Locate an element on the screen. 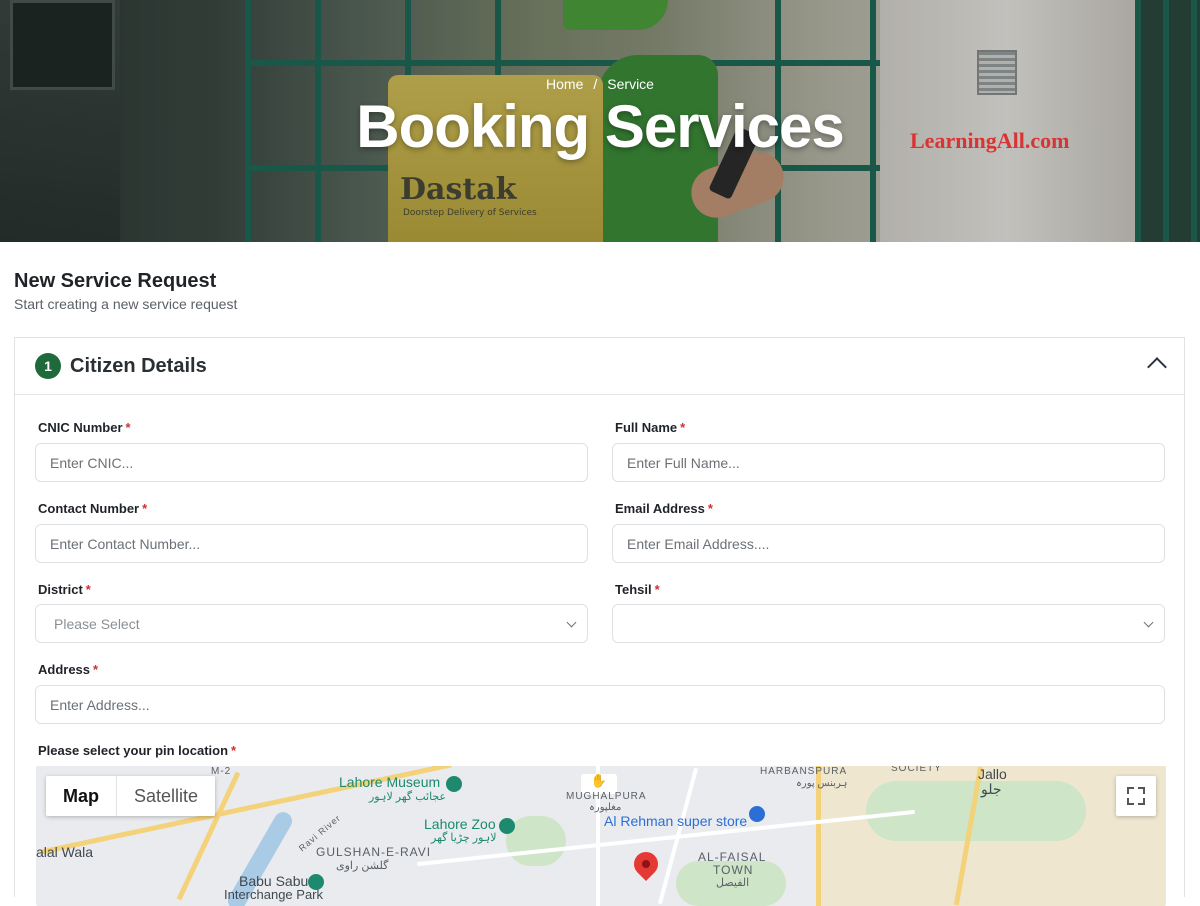 Image resolution: width=1200 pixels, height=906 pixels. map-label-lahore-zoo: Lahore Zoo is located at coordinates (460, 824).